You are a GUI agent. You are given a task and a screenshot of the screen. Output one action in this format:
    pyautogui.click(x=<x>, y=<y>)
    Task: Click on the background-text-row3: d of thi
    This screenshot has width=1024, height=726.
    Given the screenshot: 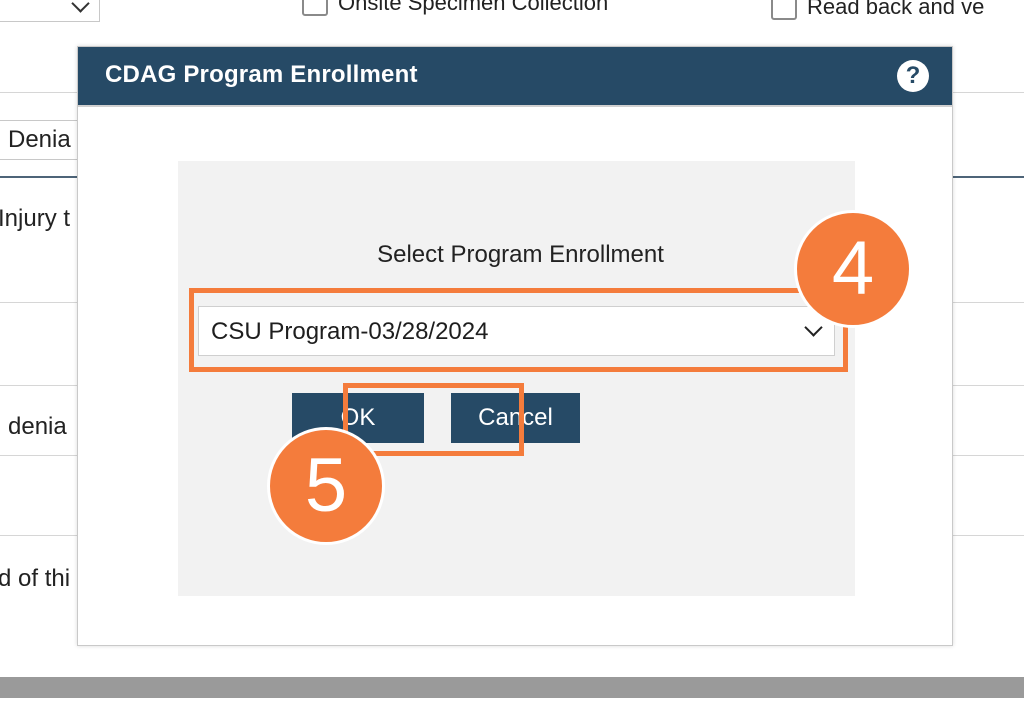 What is the action you would take?
    pyautogui.click(x=35, y=578)
    